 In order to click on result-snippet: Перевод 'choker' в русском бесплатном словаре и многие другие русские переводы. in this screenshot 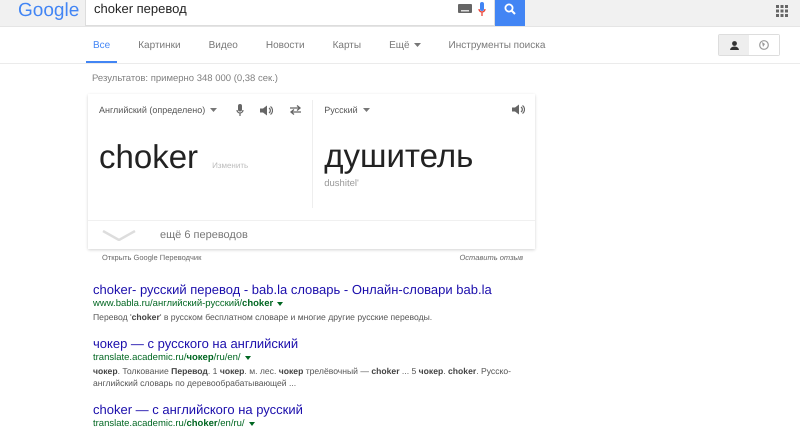, I will do `click(263, 317)`.